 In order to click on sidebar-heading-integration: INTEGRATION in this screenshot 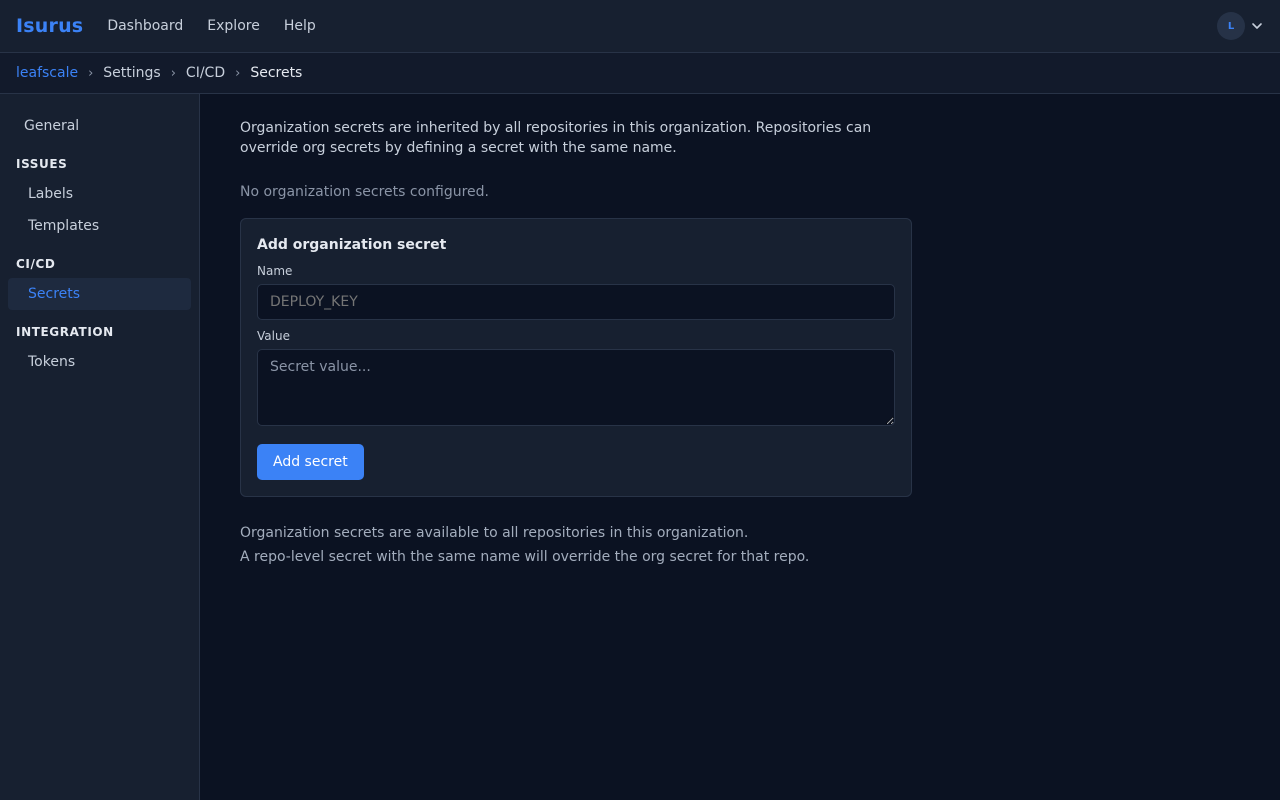, I will do `click(65, 332)`.